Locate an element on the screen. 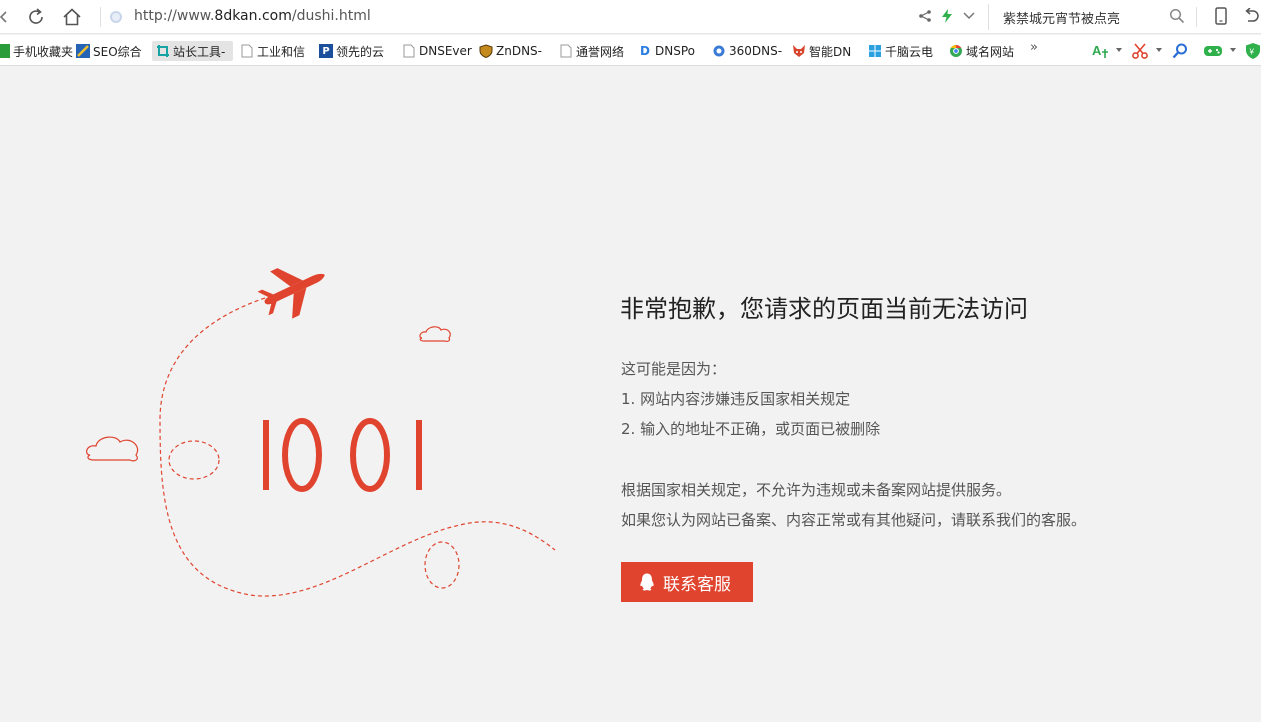 Image resolution: width=1261 pixels, height=722 pixels. bookmark-item: 通誉网络 is located at coordinates (591, 51).